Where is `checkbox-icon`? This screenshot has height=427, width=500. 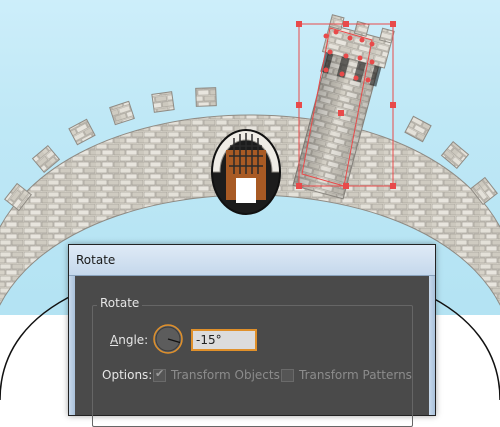 checkbox-icon is located at coordinates (287, 375).